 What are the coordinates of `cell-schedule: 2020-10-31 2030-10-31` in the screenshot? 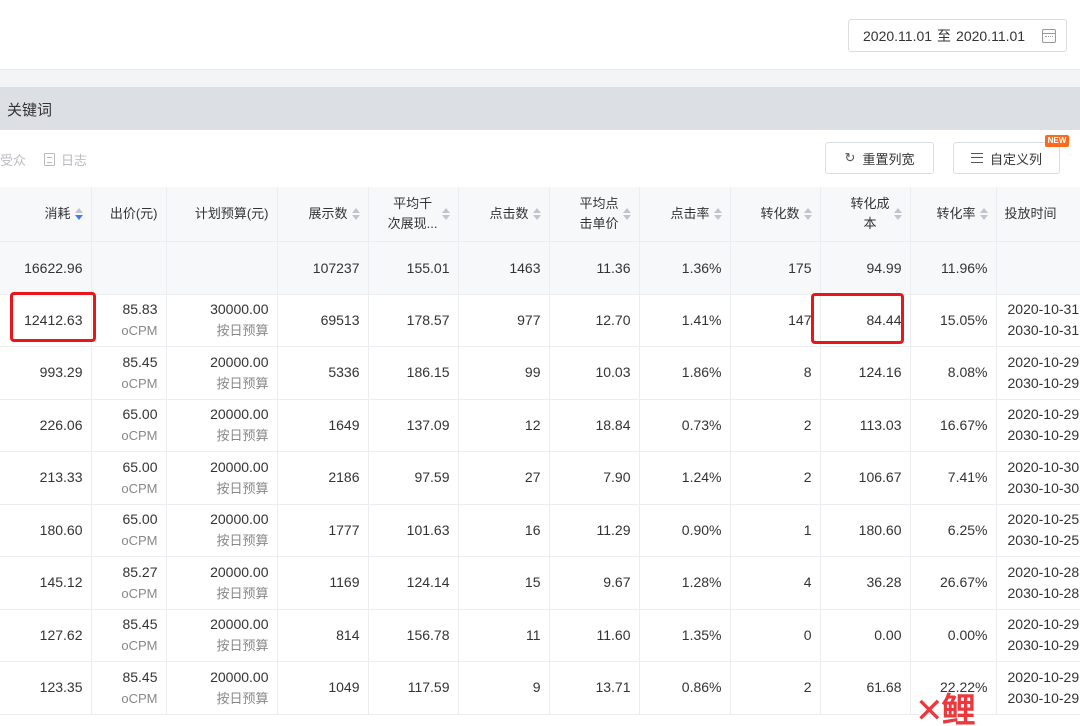 It's located at (1038, 320).